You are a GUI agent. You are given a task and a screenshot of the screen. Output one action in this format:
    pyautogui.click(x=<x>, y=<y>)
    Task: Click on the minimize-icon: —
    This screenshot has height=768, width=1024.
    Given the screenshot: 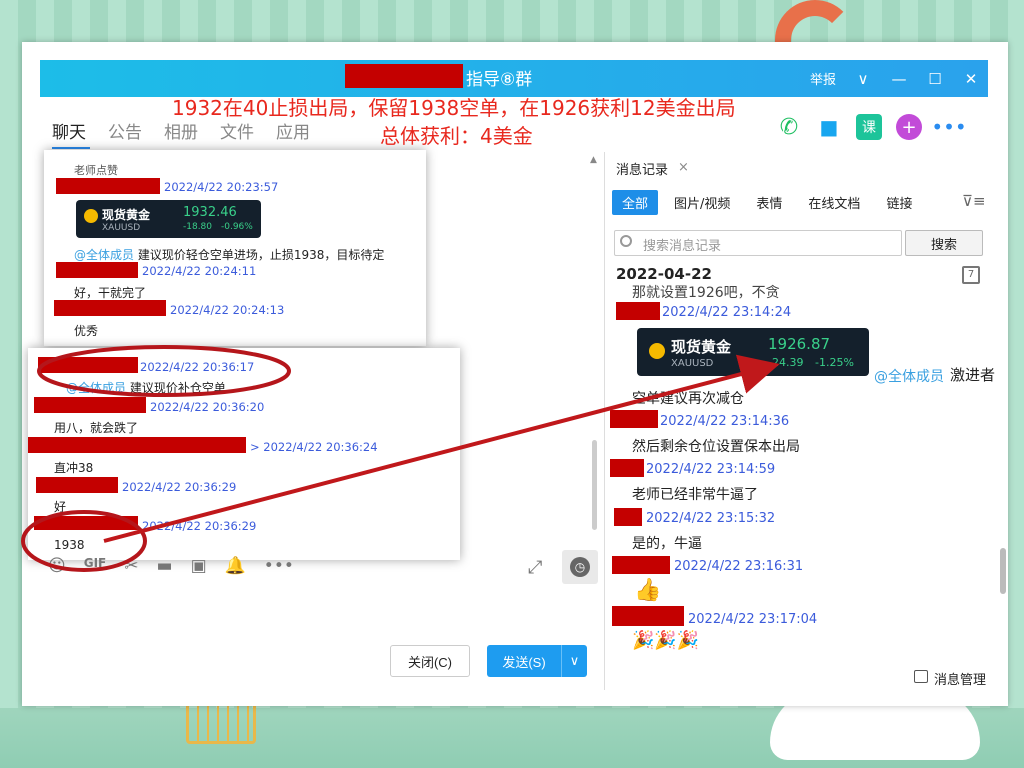 What is the action you would take?
    pyautogui.click(x=899, y=79)
    